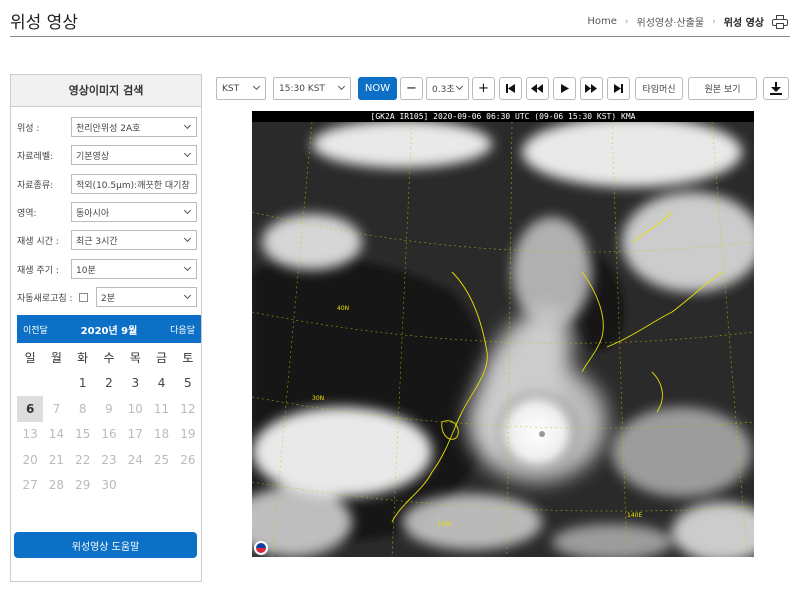 This screenshot has width=800, height=589. Describe the element at coordinates (109, 358) in the screenshot. I see `calendar-weekday: 수` at that location.